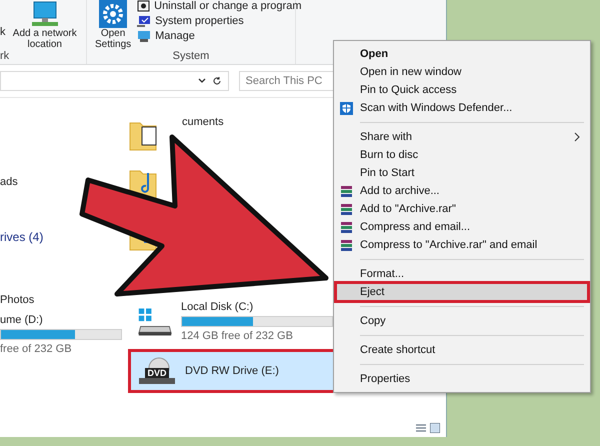 The width and height of the screenshot is (600, 446). Describe the element at coordinates (5, 57) in the screenshot. I see `group-label: rk` at that location.